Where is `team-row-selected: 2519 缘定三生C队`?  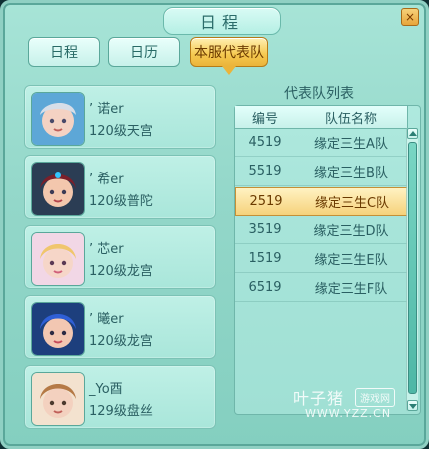
team-row-selected: 2519 缘定三生C队 is located at coordinates (321, 201).